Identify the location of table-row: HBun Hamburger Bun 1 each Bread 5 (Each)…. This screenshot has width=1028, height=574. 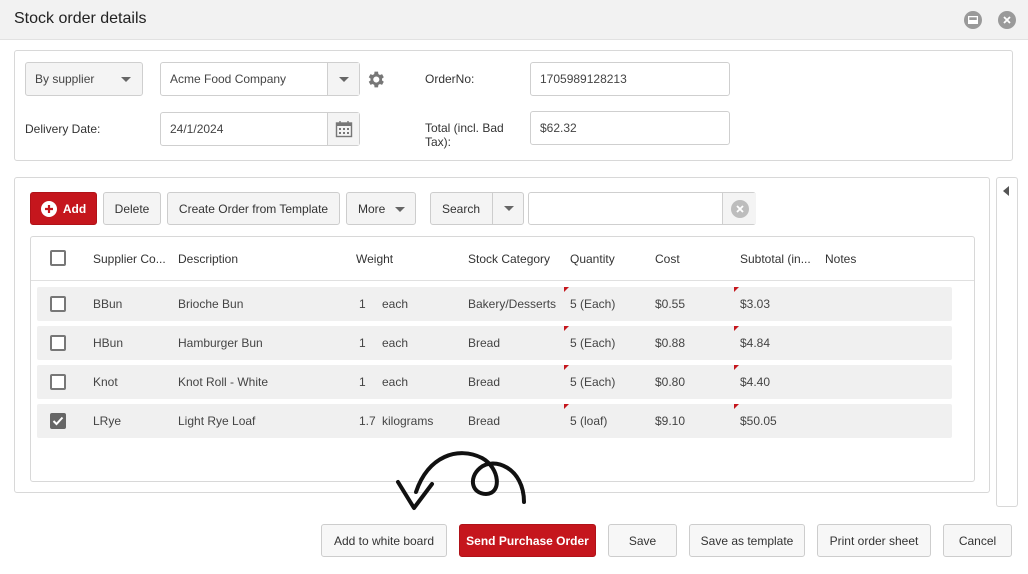
(494, 343).